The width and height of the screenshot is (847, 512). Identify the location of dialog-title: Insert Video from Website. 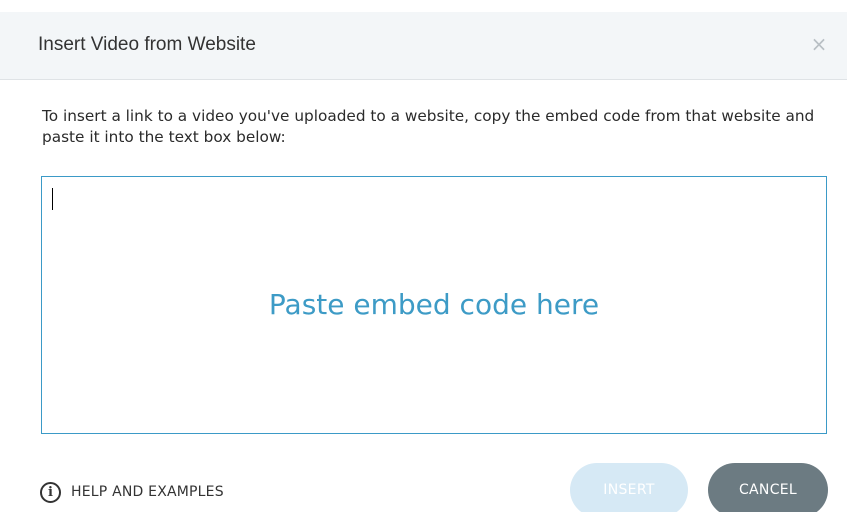
(147, 44).